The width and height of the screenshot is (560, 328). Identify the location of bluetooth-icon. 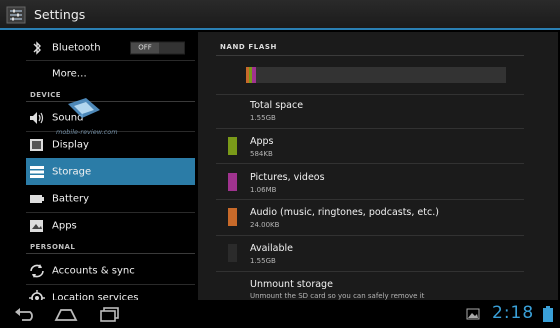
(37, 48).